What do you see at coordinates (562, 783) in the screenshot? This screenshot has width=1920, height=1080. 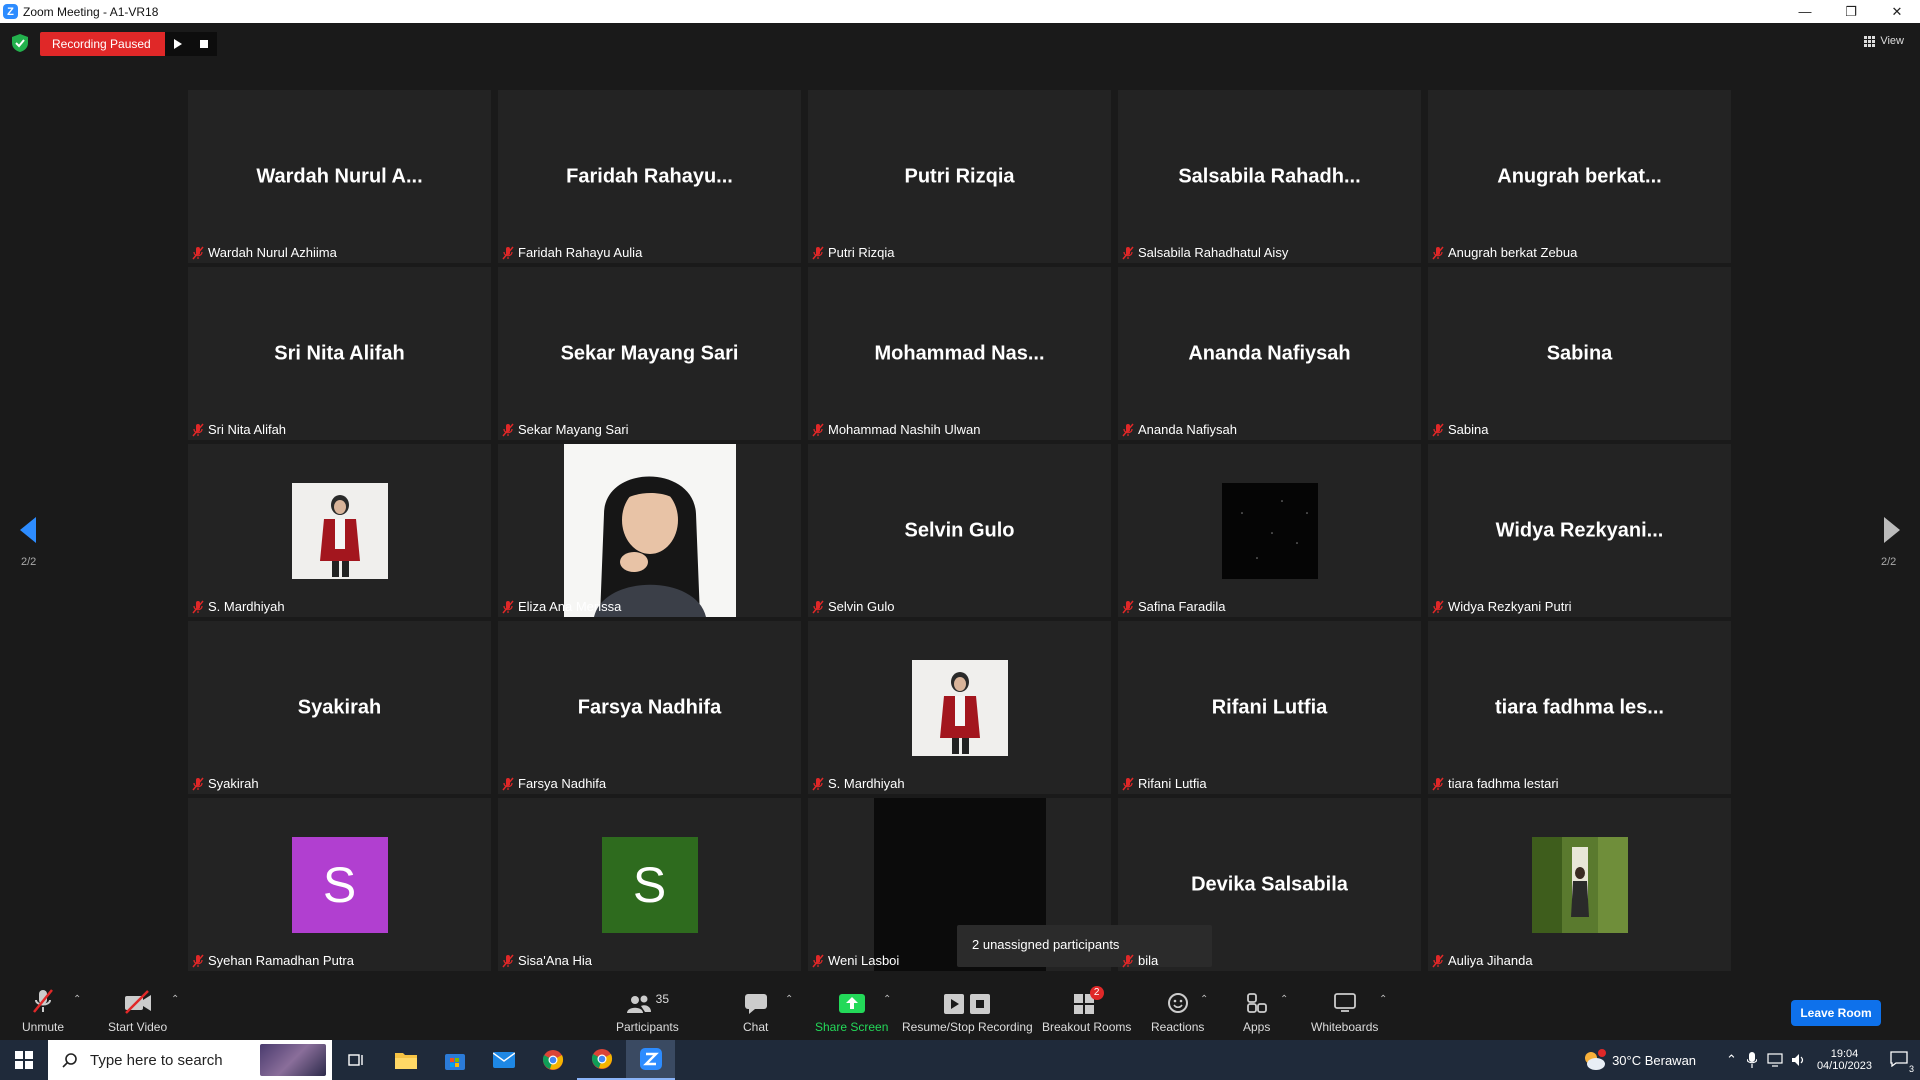 I see `participant-name: Farsya Nadhifa` at bounding box center [562, 783].